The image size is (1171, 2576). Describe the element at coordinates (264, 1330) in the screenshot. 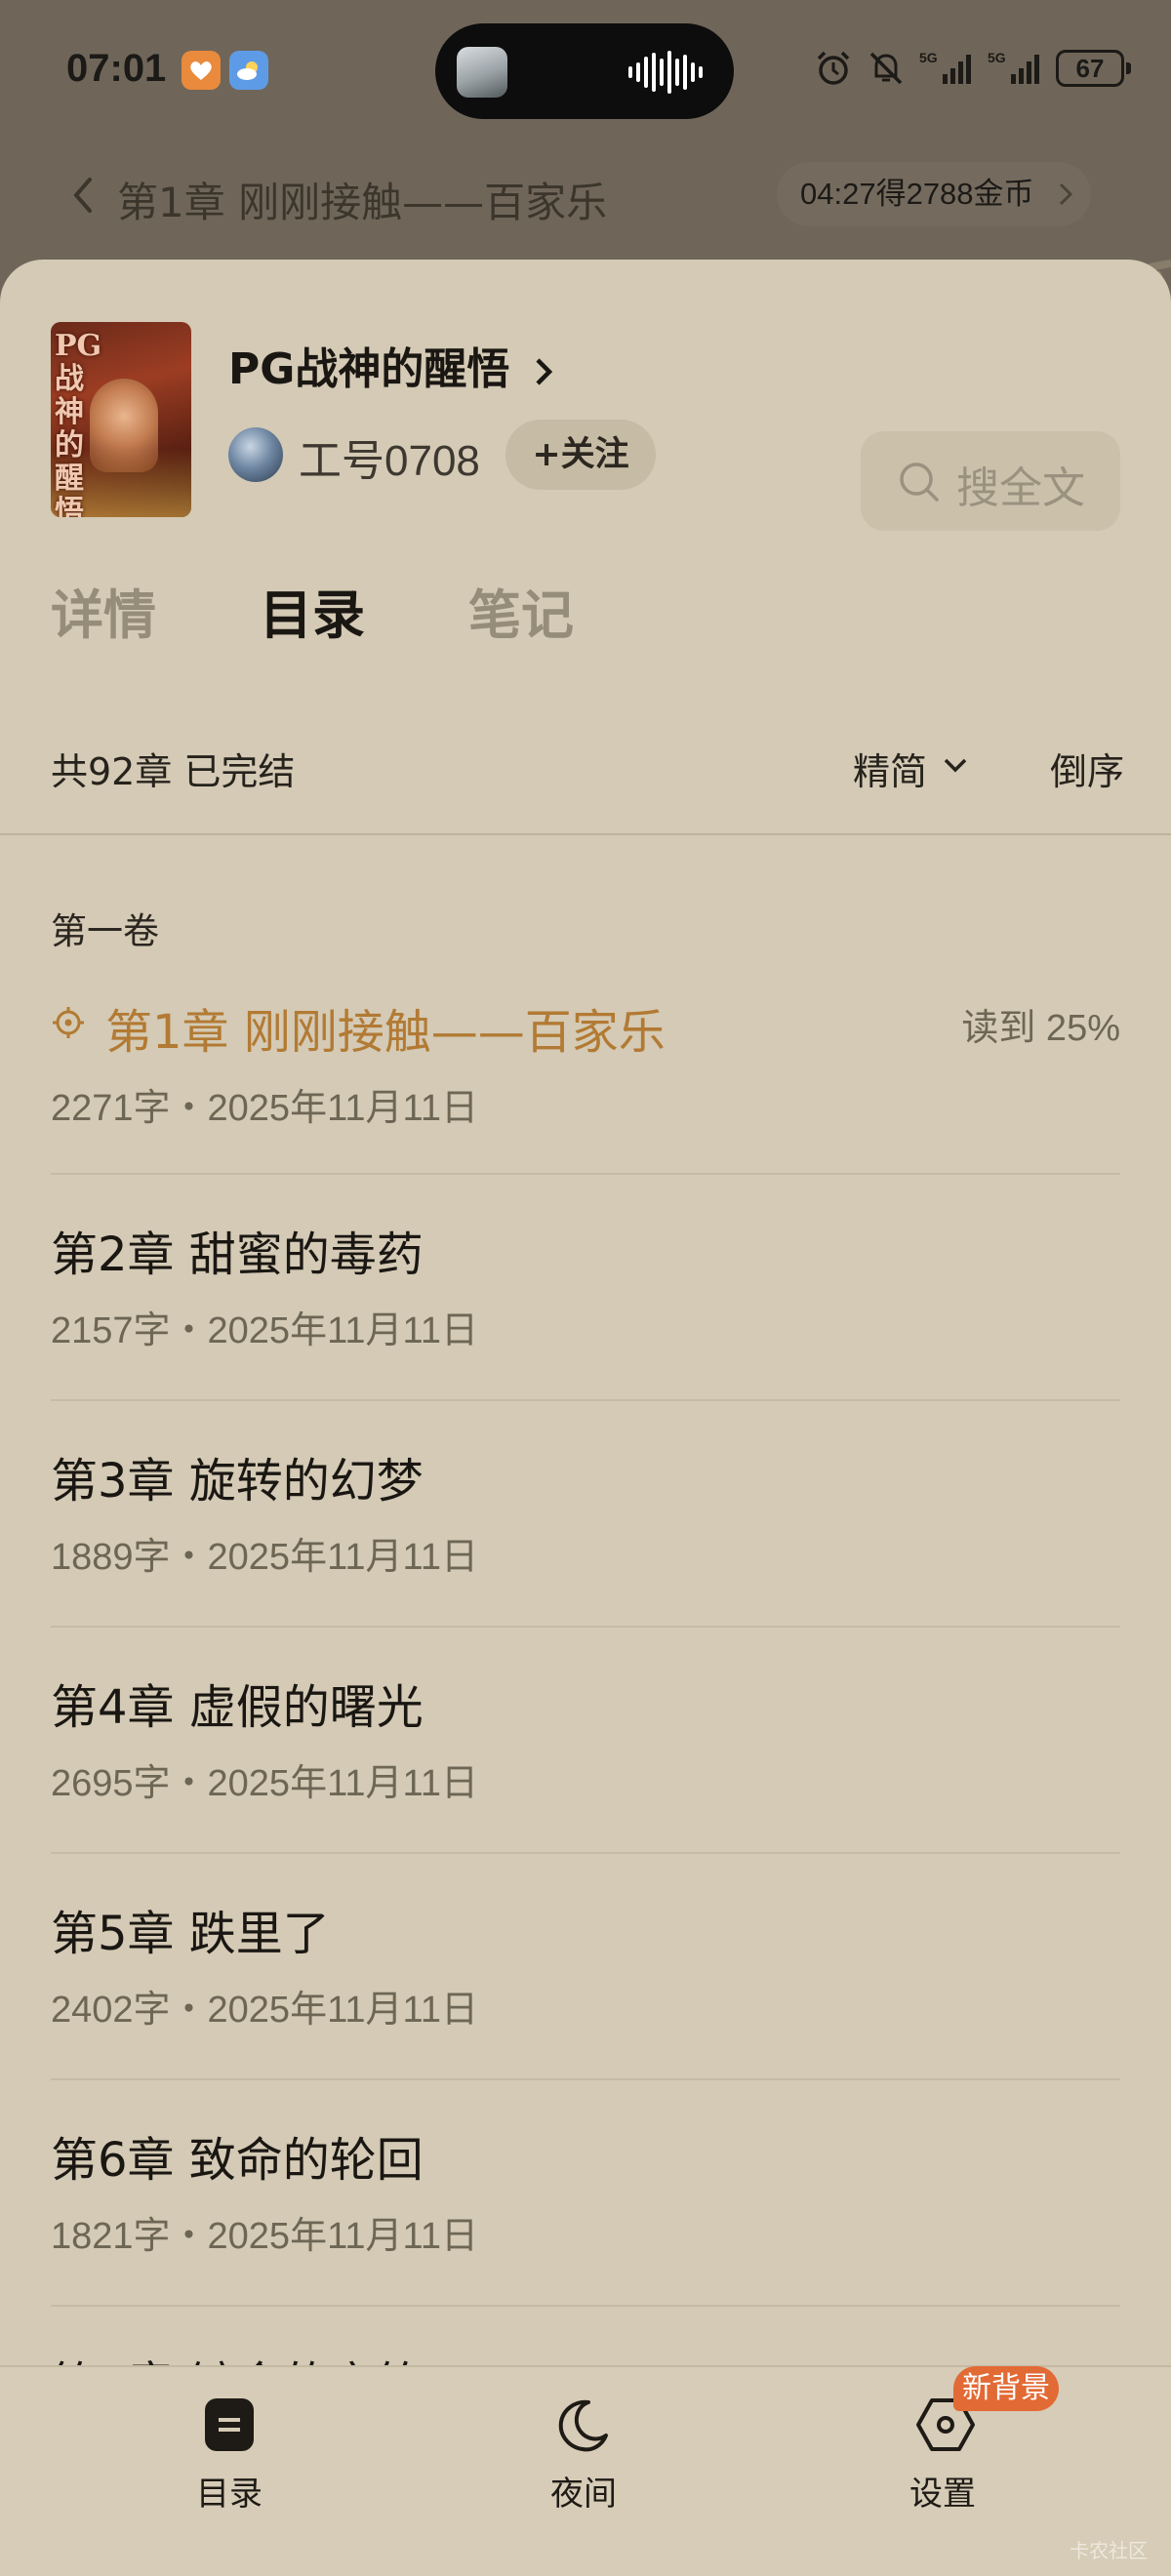

I see `chapter-meta: 2157字・2025年11月11日` at that location.